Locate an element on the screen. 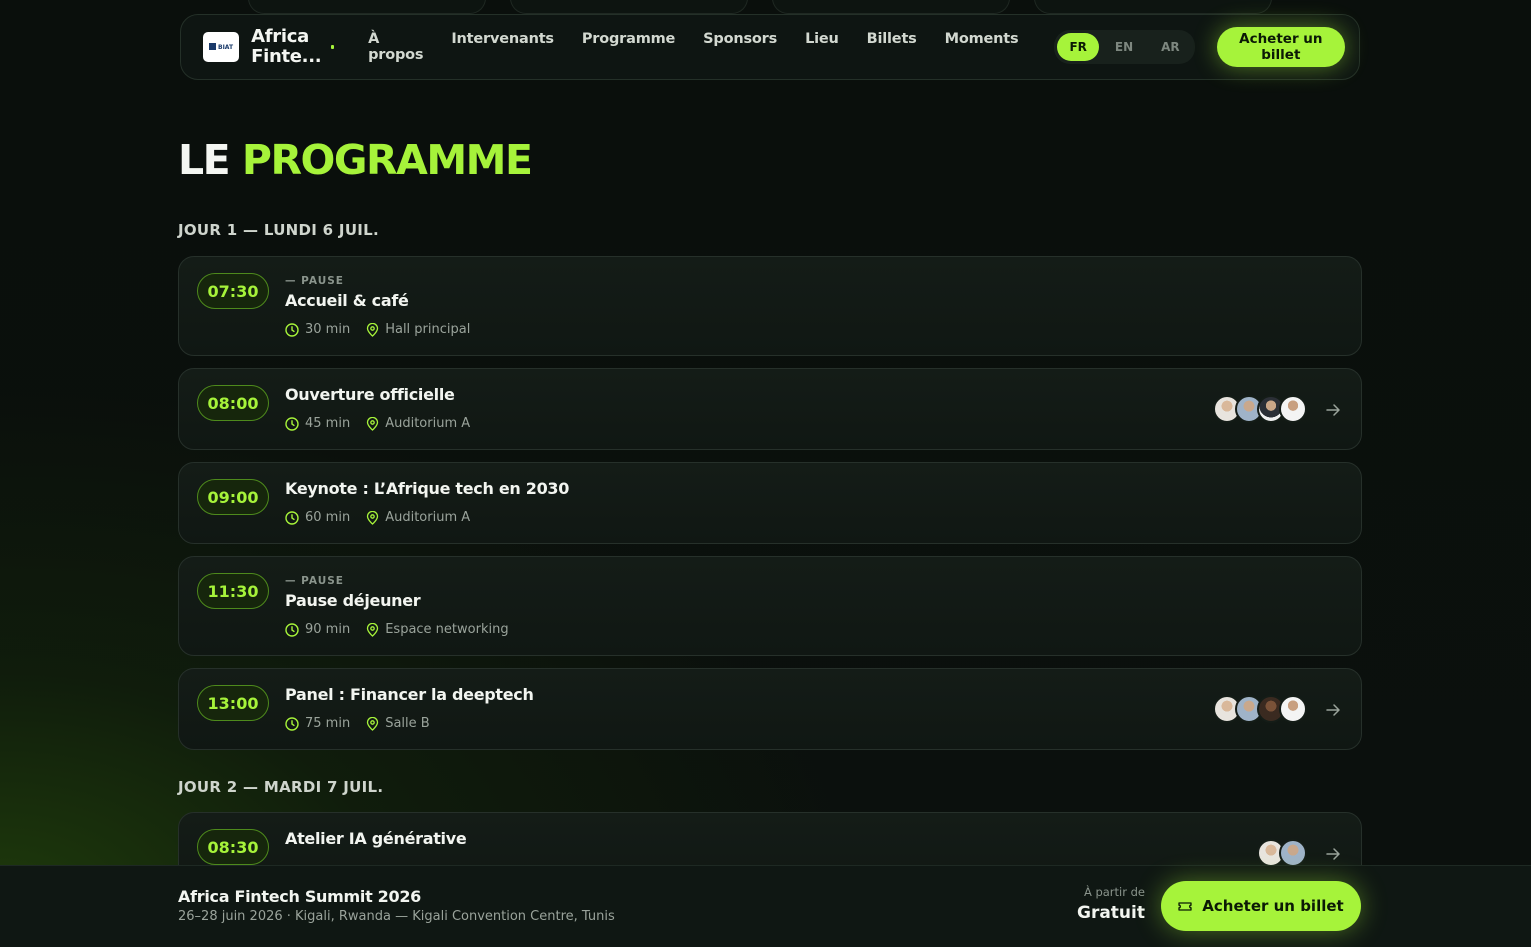  buy-ticket-button: Acheter un billet is located at coordinates (1280, 47).